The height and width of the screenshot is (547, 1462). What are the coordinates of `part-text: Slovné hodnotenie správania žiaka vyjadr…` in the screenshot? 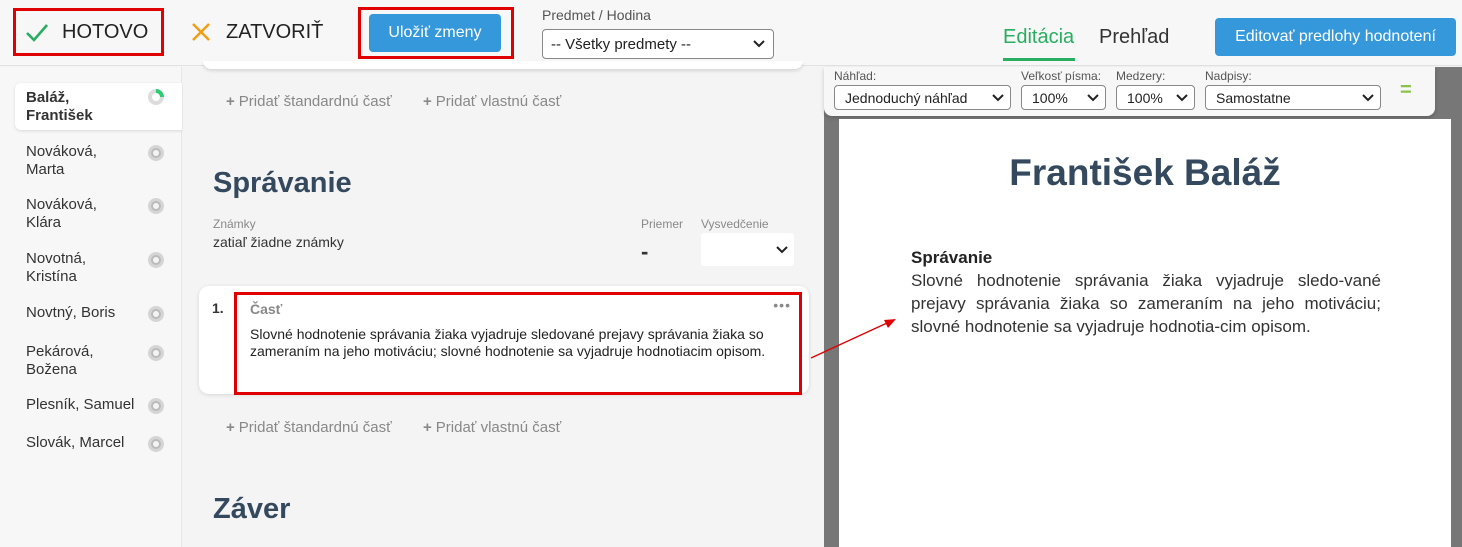 It's located at (520, 343).